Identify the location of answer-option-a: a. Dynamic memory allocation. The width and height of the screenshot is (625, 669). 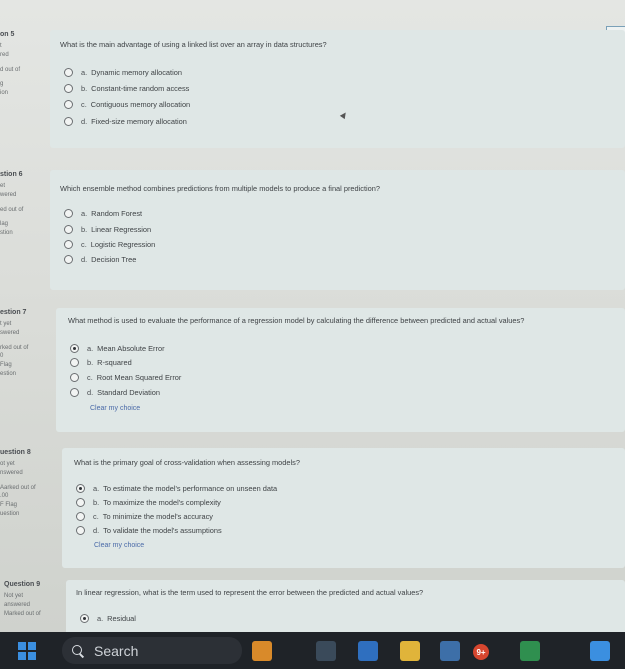
(123, 72).